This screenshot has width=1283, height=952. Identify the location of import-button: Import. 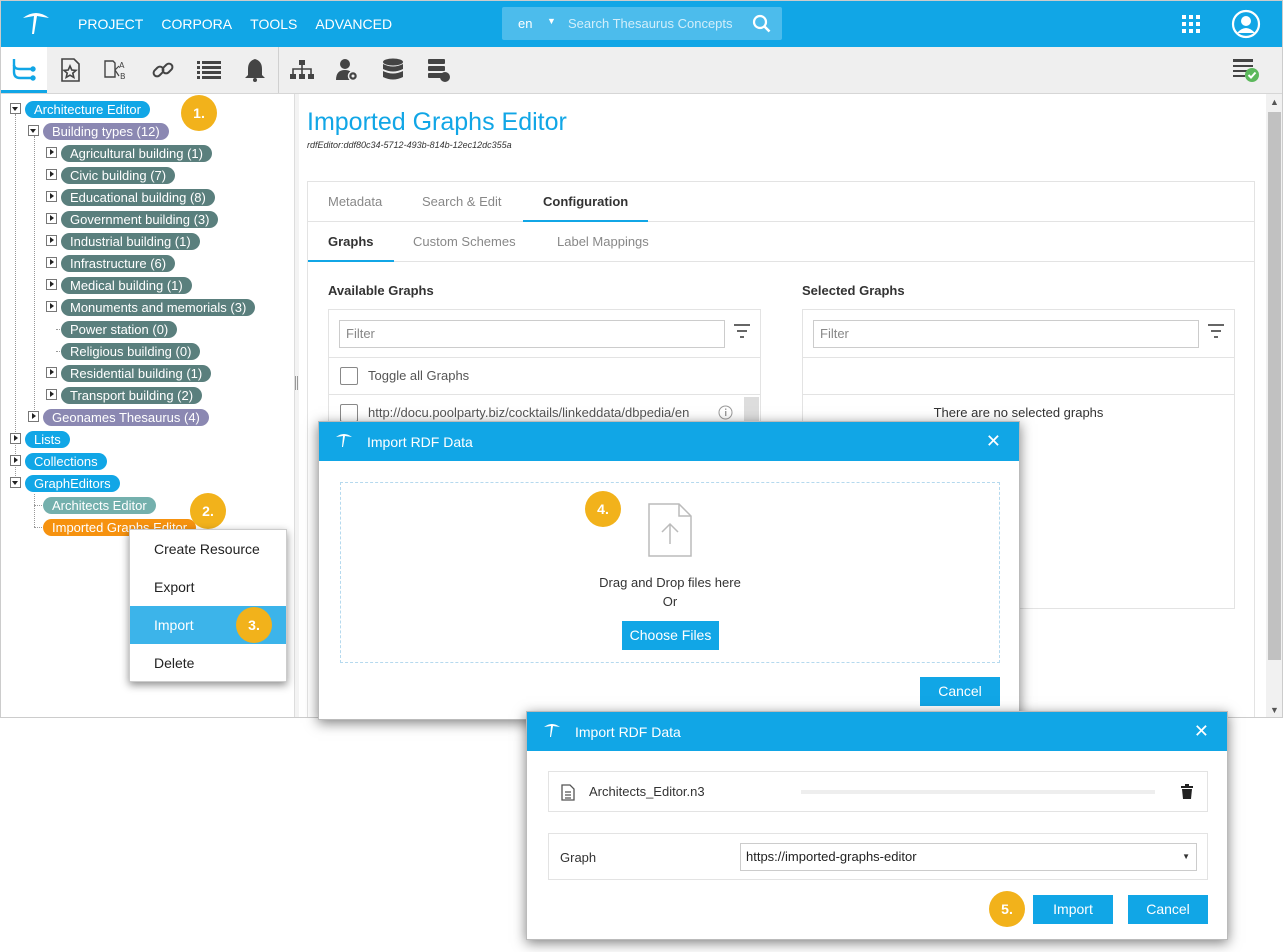
(1073, 909).